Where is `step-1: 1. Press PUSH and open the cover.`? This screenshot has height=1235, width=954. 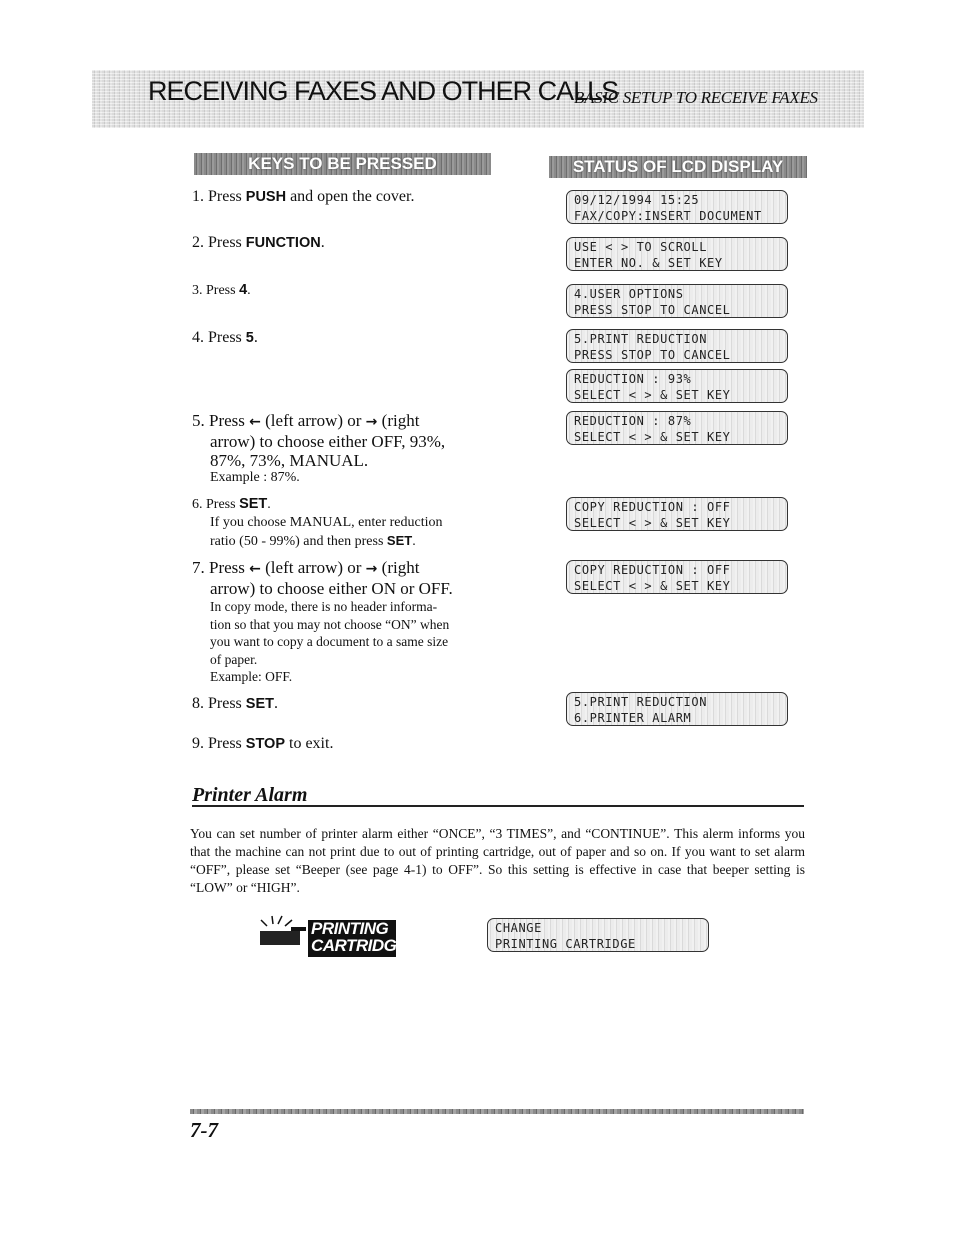 step-1: 1. Press PUSH and open the cover. is located at coordinates (303, 197).